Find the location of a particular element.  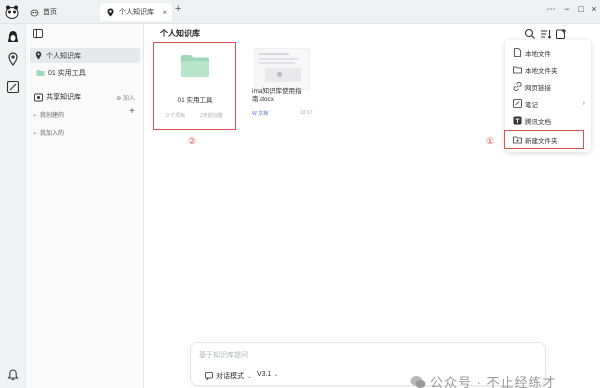

tab-personal-kb-label: 个人知识库 is located at coordinates (136, 12).